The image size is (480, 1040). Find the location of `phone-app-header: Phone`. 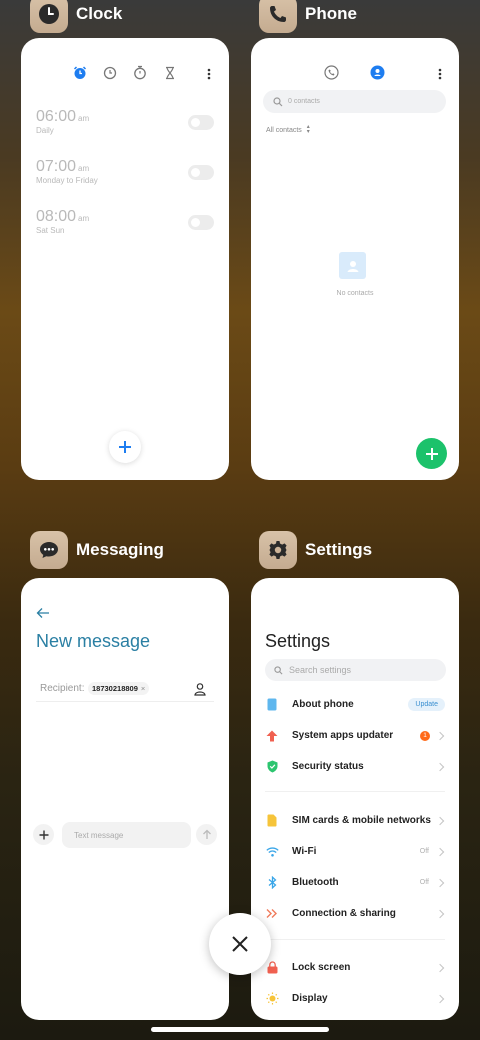

phone-app-header: Phone is located at coordinates (308, 16).